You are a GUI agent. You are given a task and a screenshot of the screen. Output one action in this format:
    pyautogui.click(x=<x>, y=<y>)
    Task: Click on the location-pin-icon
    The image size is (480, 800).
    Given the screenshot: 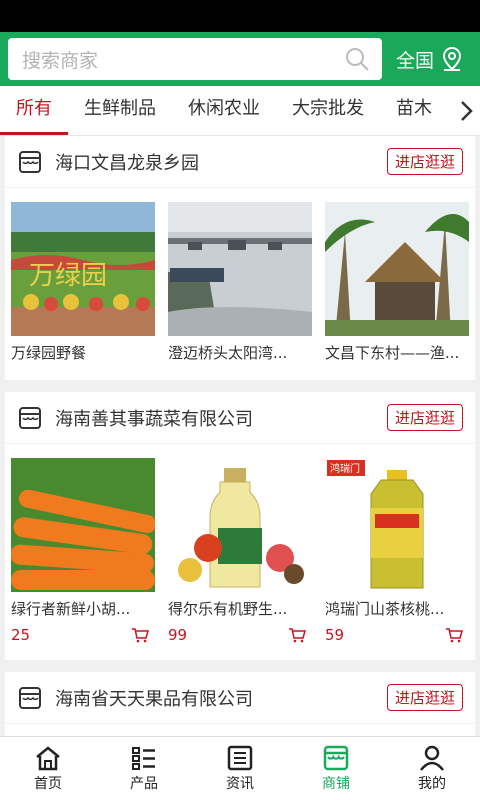 What is the action you would take?
    pyautogui.click(x=452, y=58)
    